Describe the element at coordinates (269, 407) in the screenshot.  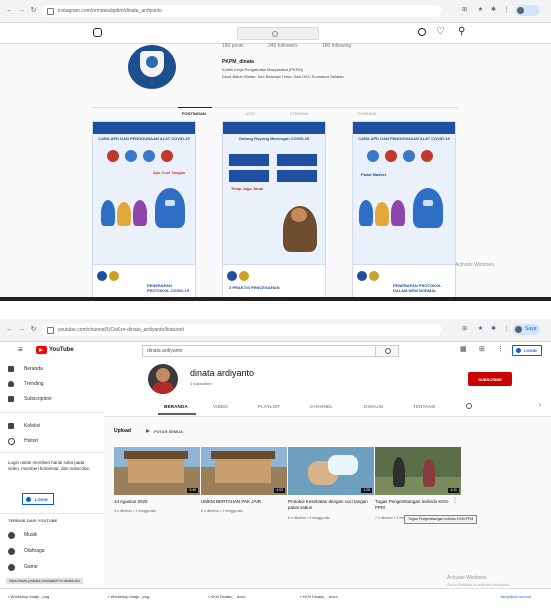
I see `tab-playlists: PLAYLIST` at that location.